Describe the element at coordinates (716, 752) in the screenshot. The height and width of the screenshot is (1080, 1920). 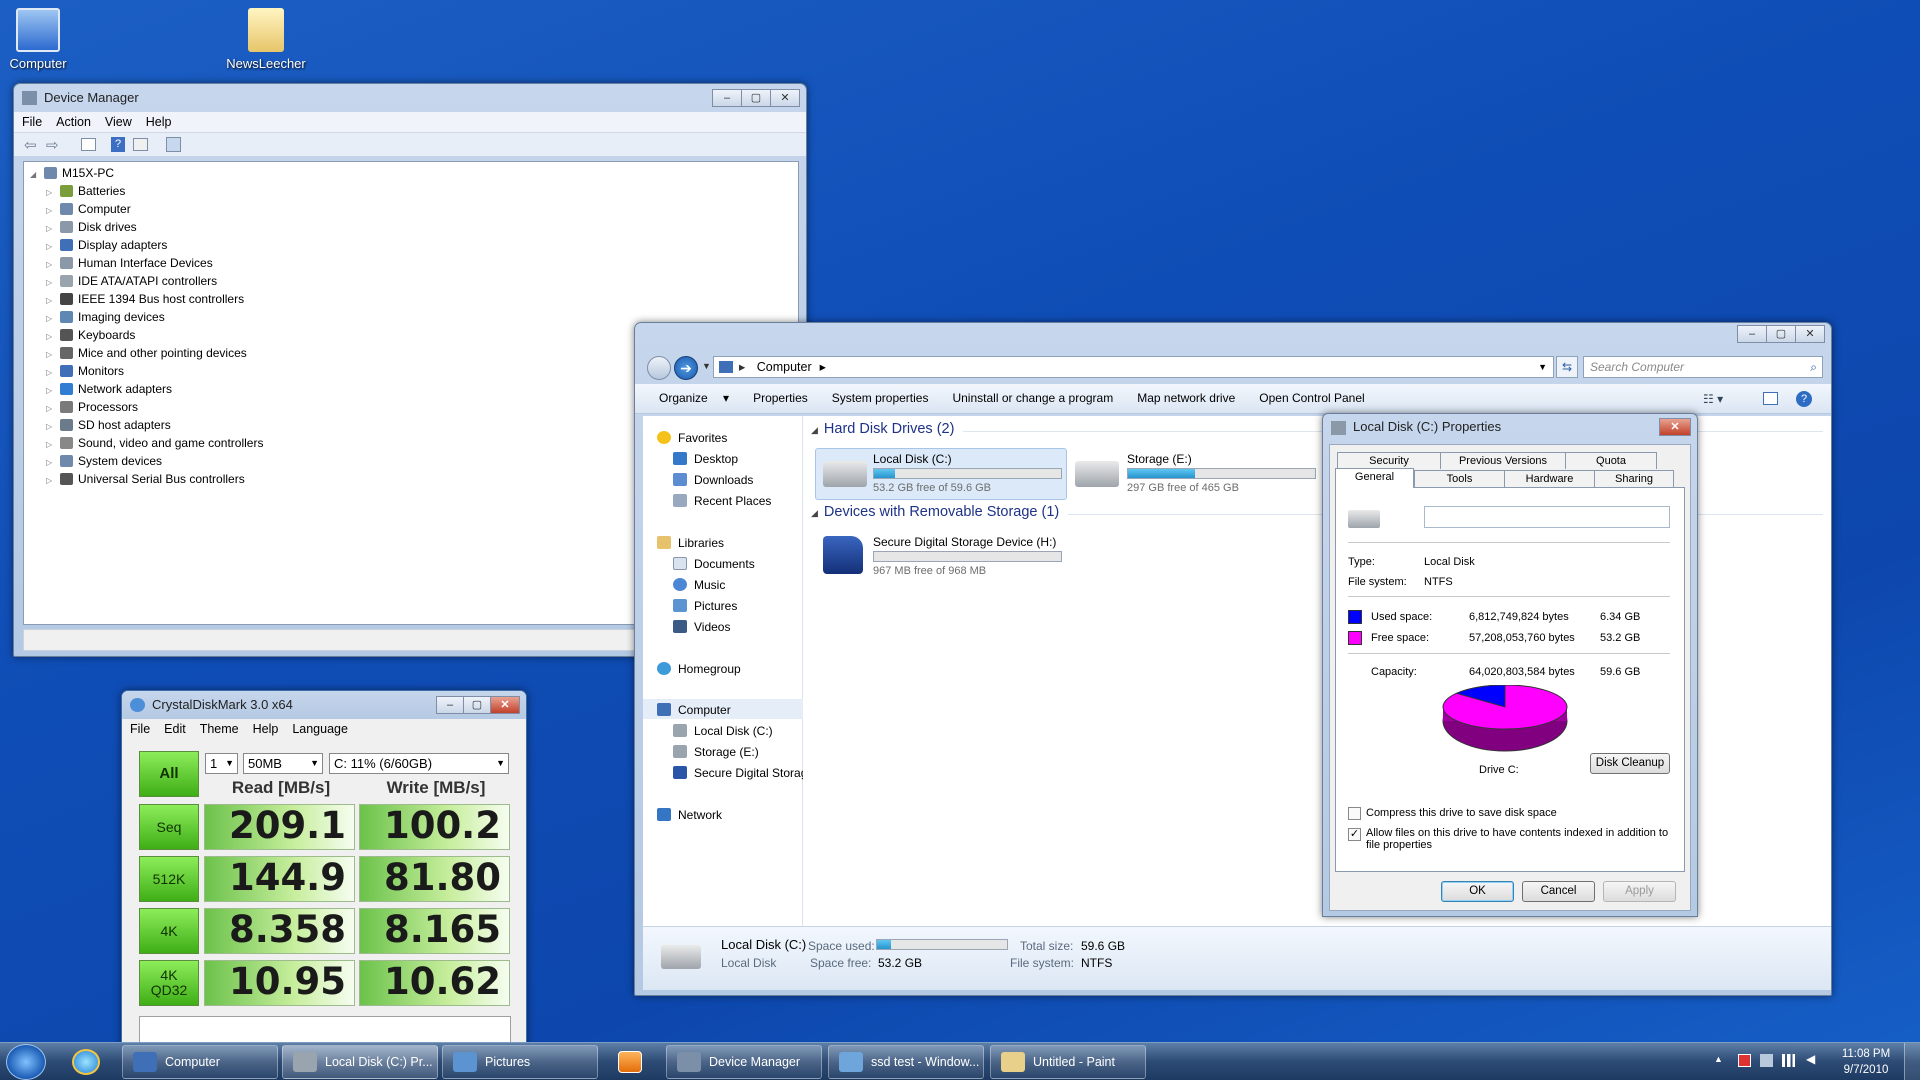
I see `nav-storage-e: Storage (E:)` at that location.